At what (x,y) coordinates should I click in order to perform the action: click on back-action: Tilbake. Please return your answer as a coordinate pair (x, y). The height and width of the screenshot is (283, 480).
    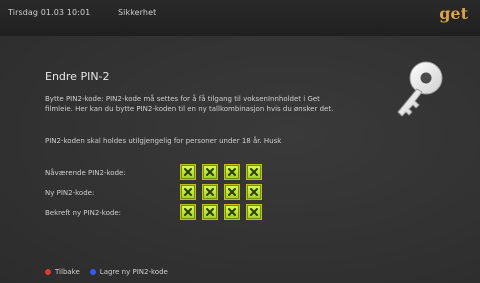
    Looking at the image, I should click on (62, 272).